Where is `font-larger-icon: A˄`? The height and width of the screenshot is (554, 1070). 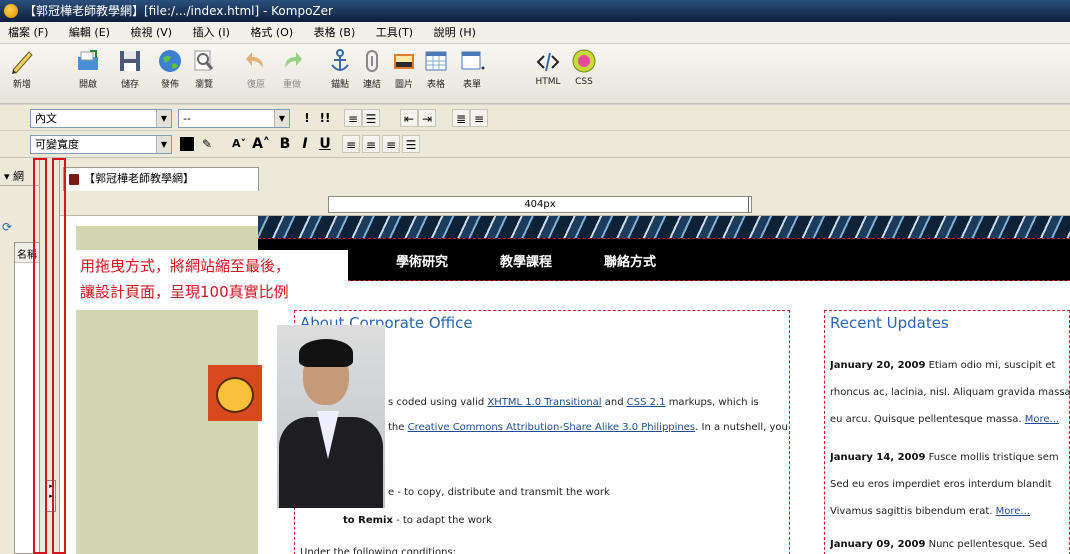
font-larger-icon: A˄ is located at coordinates (261, 144).